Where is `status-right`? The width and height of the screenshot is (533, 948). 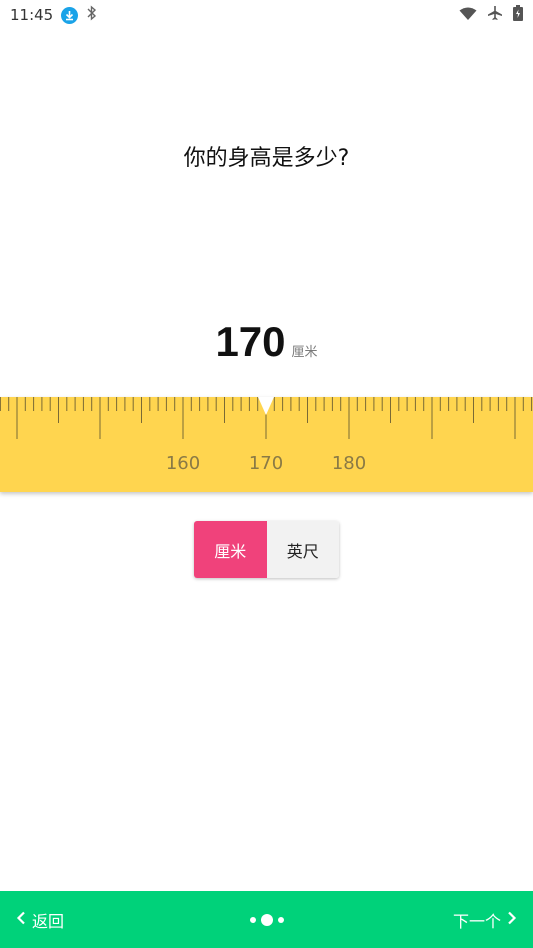 status-right is located at coordinates (491, 15).